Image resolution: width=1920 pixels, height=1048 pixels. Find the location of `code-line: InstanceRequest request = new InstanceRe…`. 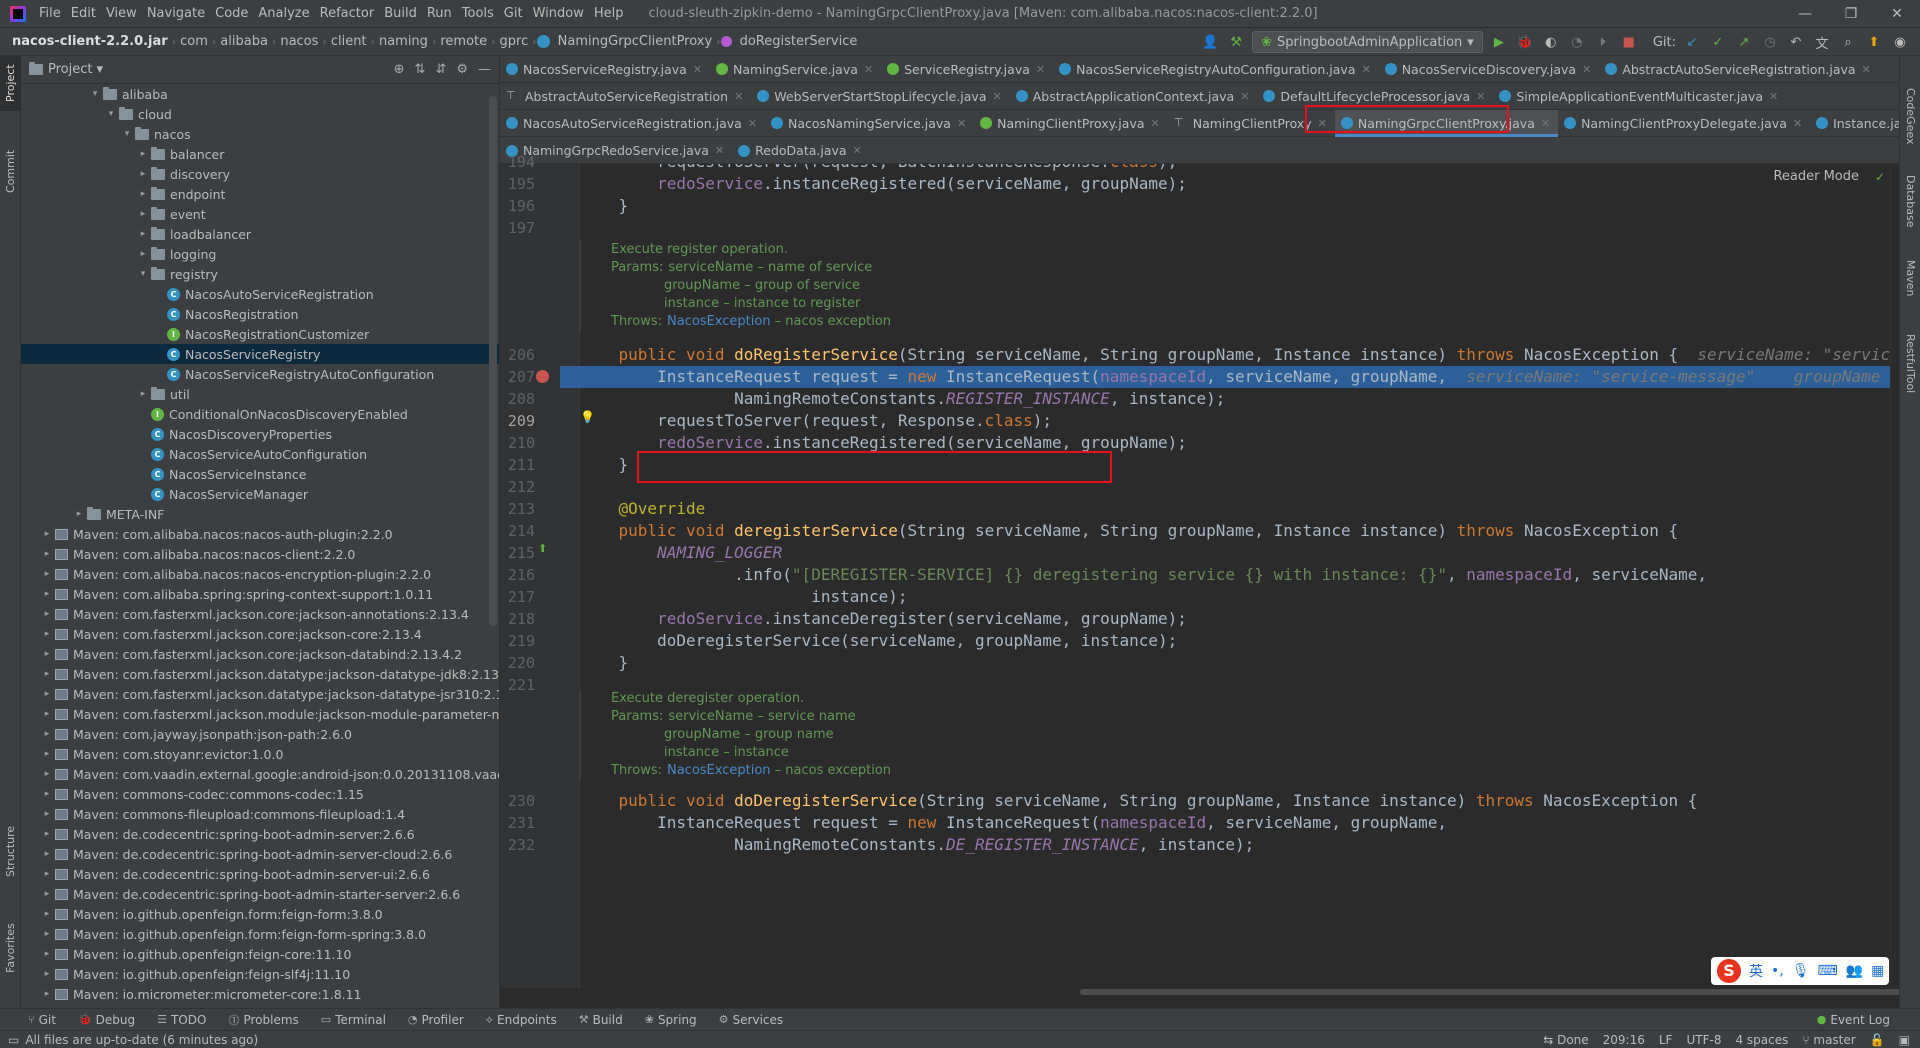

code-line: InstanceRequest request = new InstanceRe… is located at coordinates (1235, 823).